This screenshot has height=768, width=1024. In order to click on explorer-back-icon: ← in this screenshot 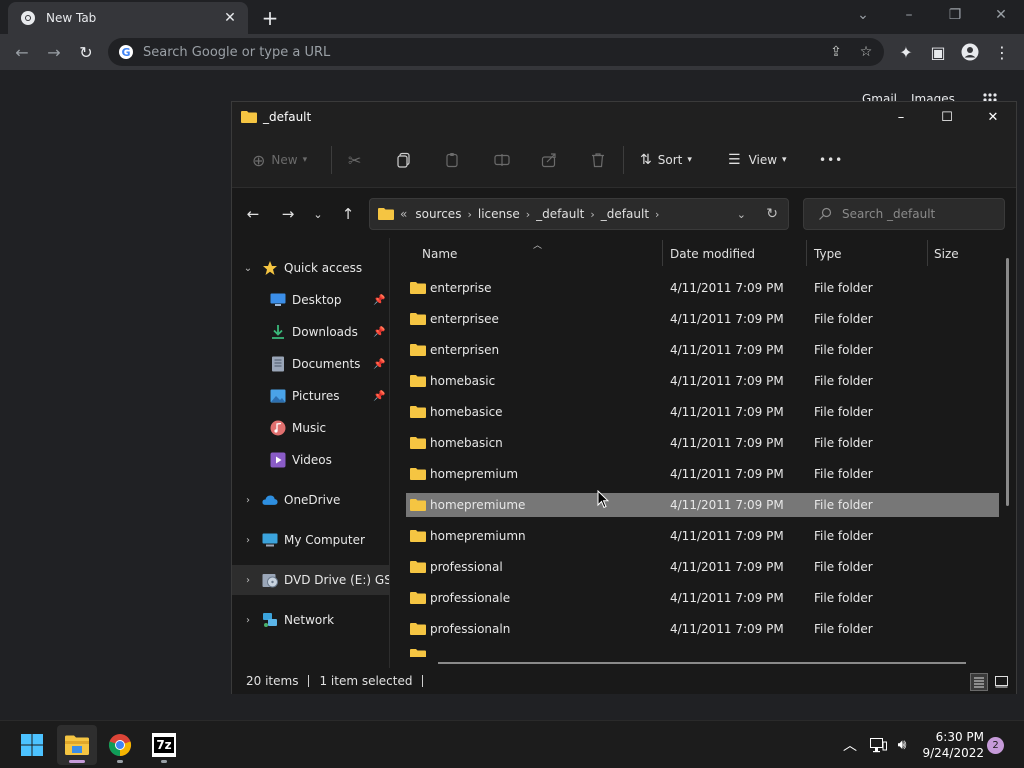, I will do `click(253, 214)`.